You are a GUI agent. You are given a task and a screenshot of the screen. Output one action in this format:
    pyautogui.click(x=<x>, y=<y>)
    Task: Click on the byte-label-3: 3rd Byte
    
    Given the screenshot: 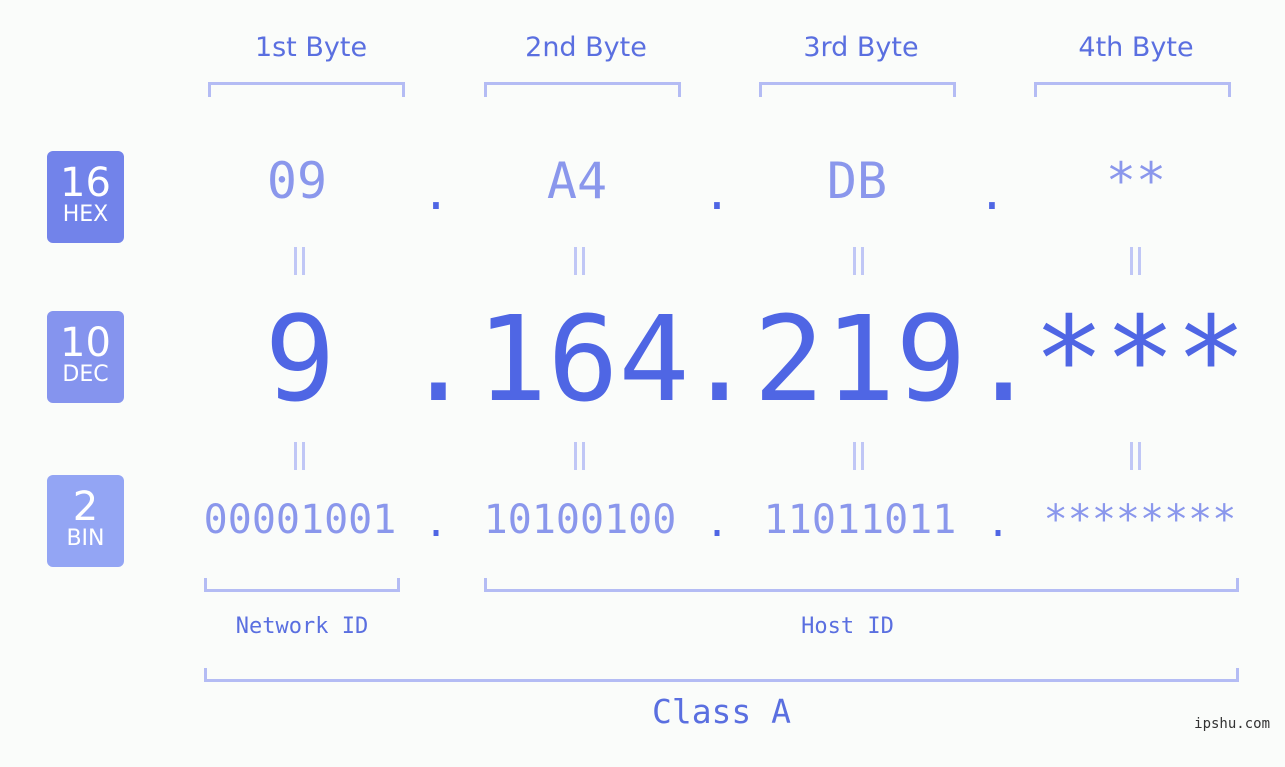 What is the action you would take?
    pyautogui.click(x=861, y=47)
    